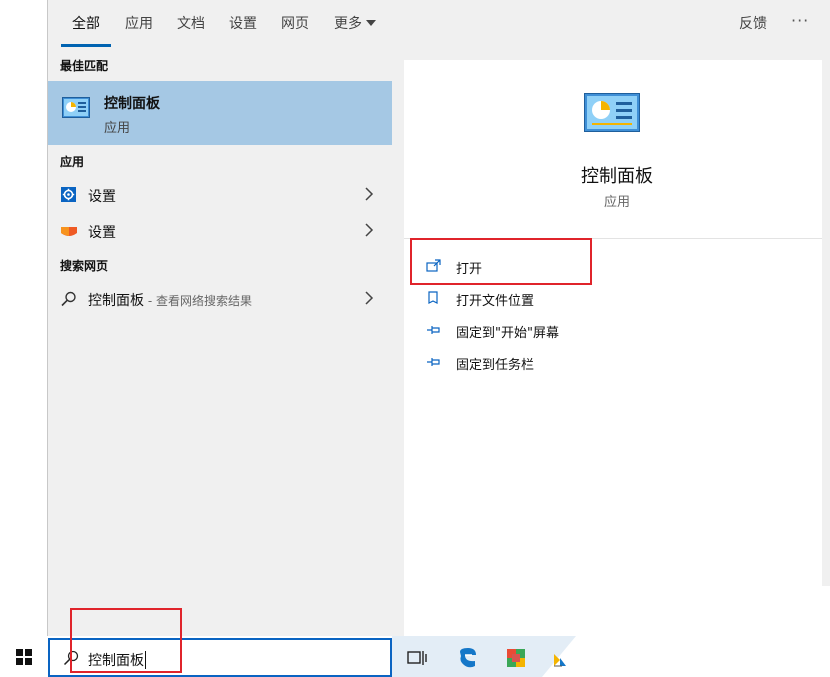  What do you see at coordinates (826, 293) in the screenshot?
I see `scrollbar-track` at bounding box center [826, 293].